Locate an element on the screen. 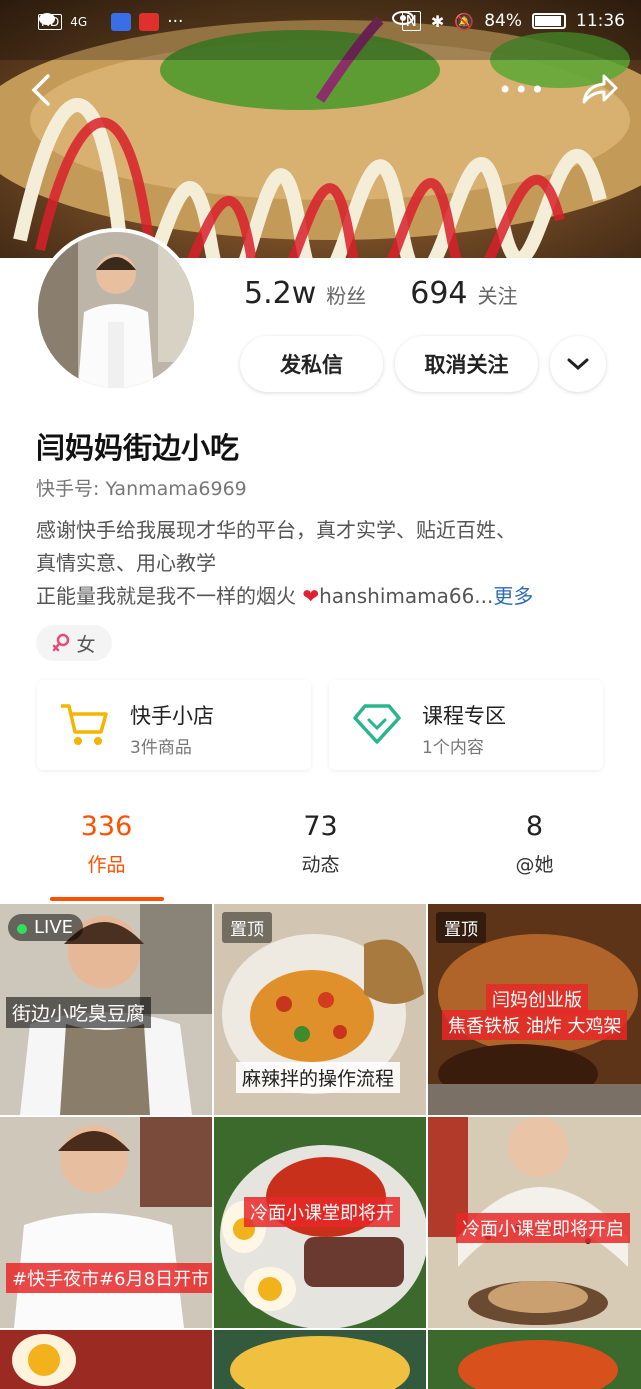 This screenshot has height=1389, width=641. video-caption: 冷面小课堂即将开启 is located at coordinates (543, 1228).